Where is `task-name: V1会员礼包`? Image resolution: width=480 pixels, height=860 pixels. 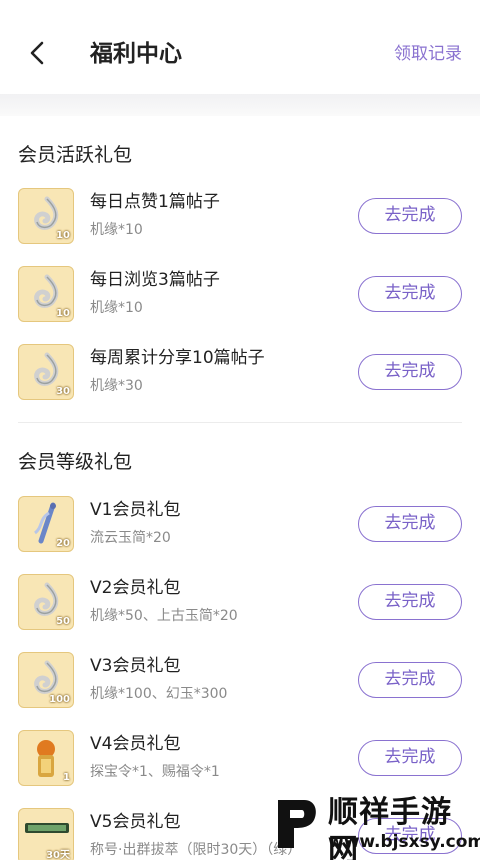 task-name: V1会员礼包 is located at coordinates (135, 510).